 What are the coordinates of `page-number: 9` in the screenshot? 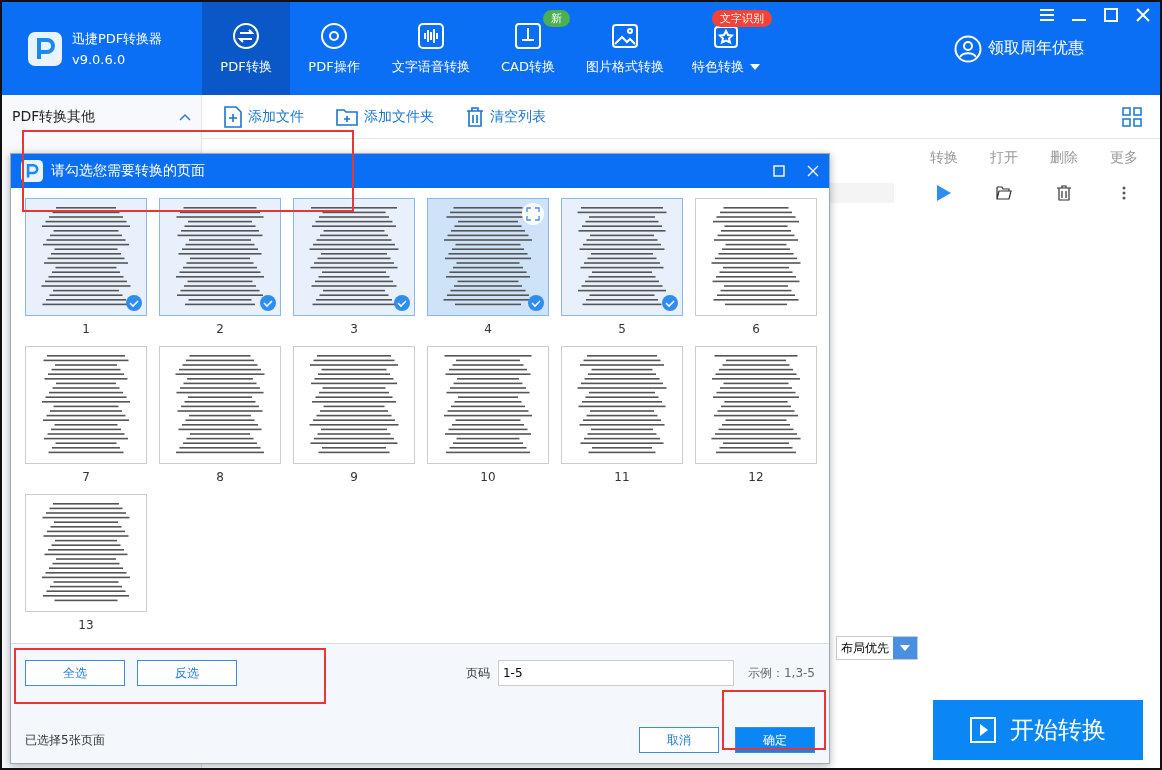 It's located at (354, 477).